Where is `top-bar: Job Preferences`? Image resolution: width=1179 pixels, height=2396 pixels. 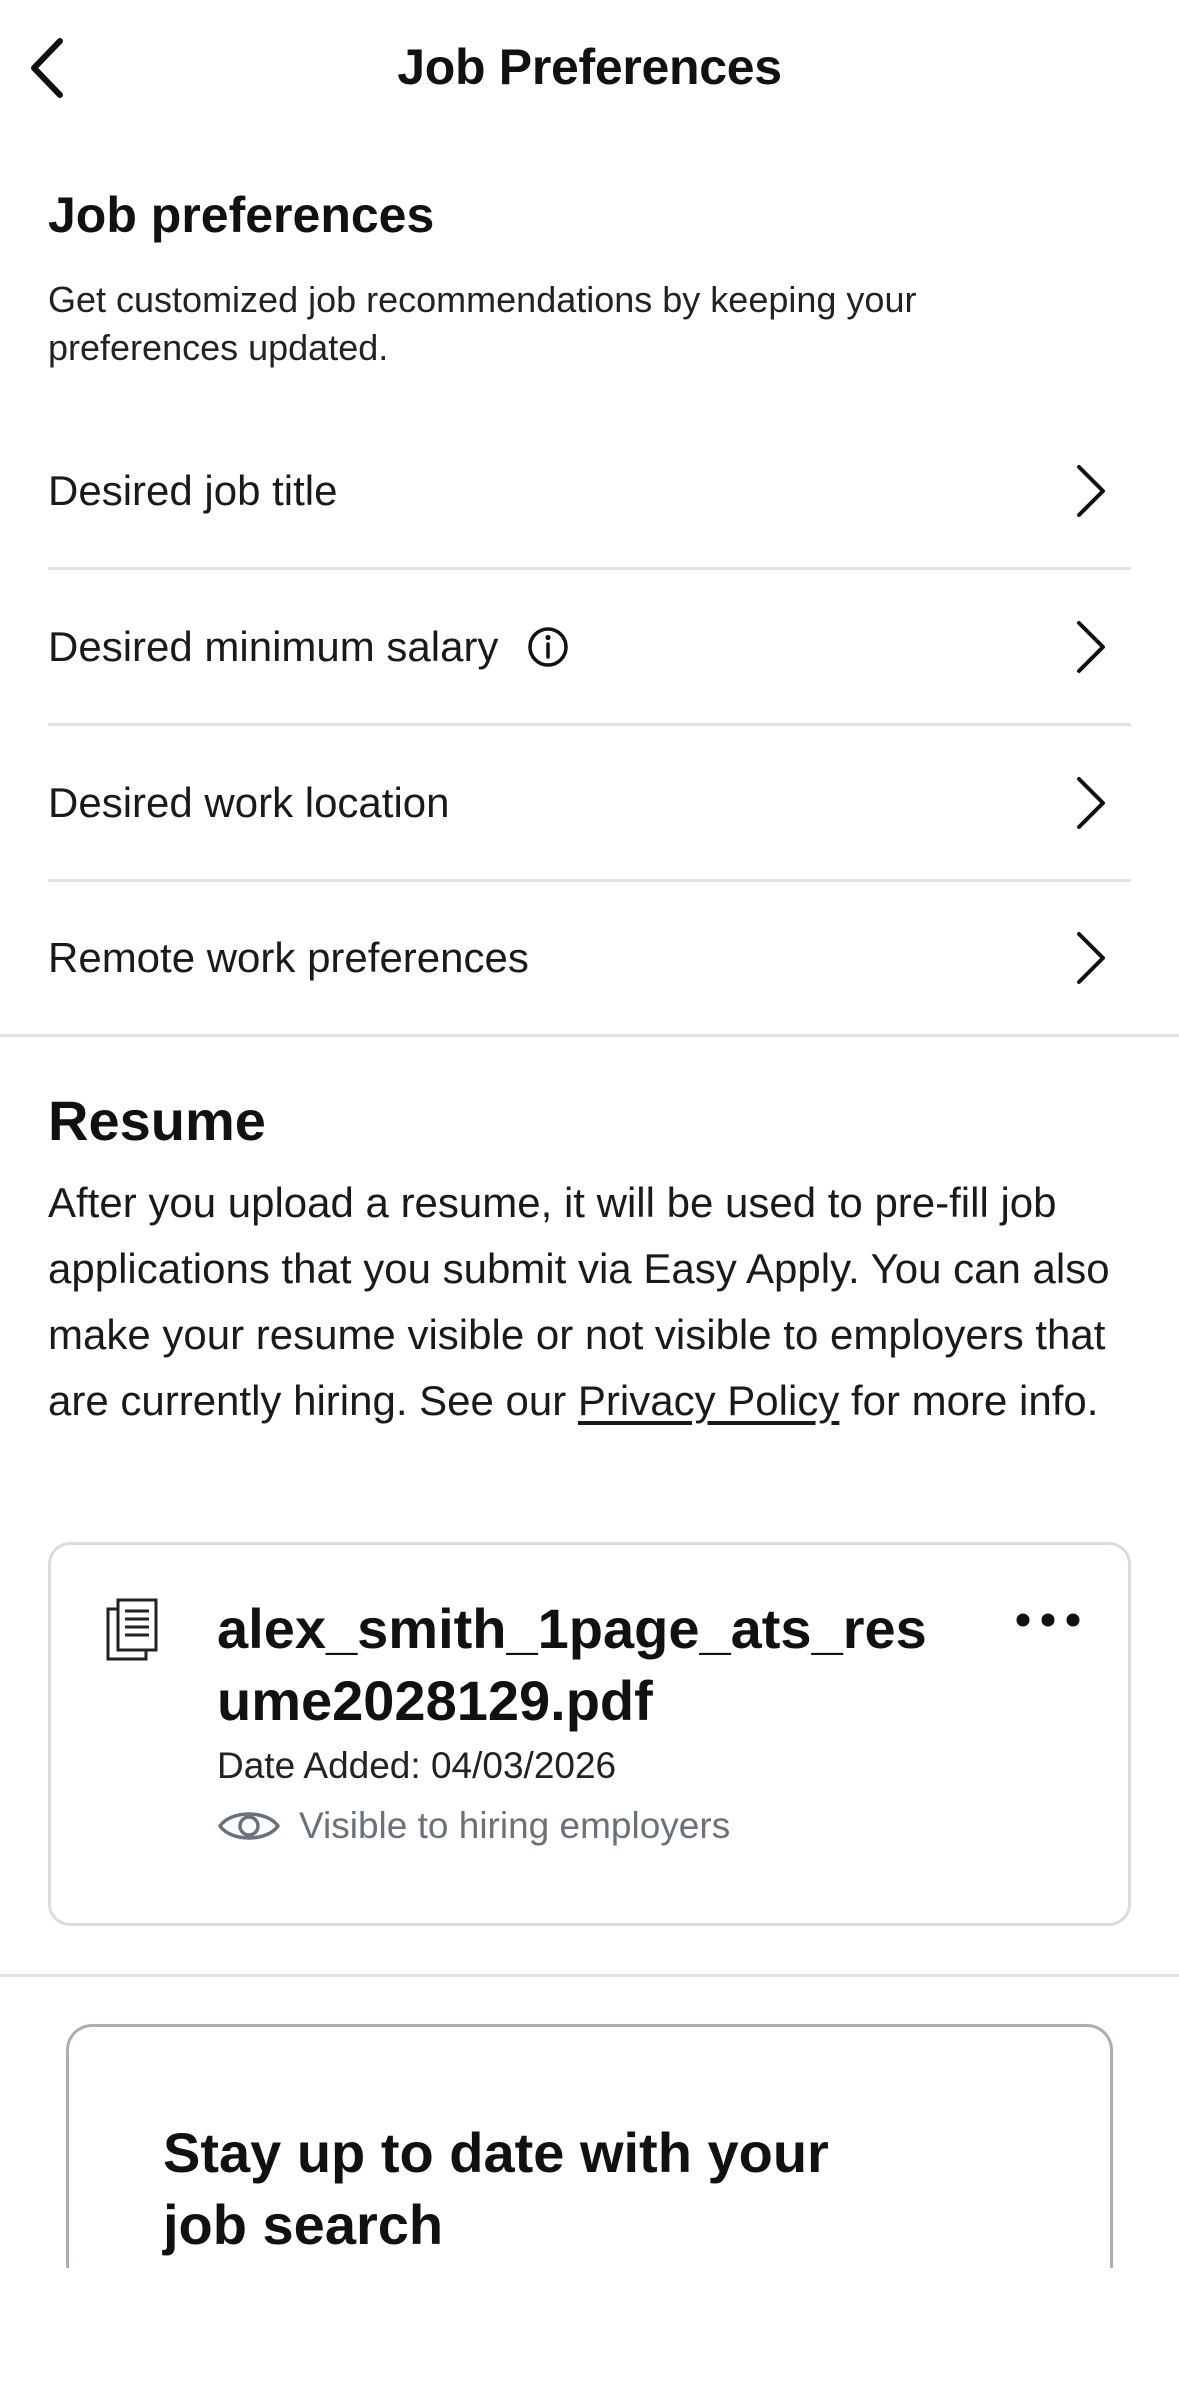 top-bar: Job Preferences is located at coordinates (589, 68).